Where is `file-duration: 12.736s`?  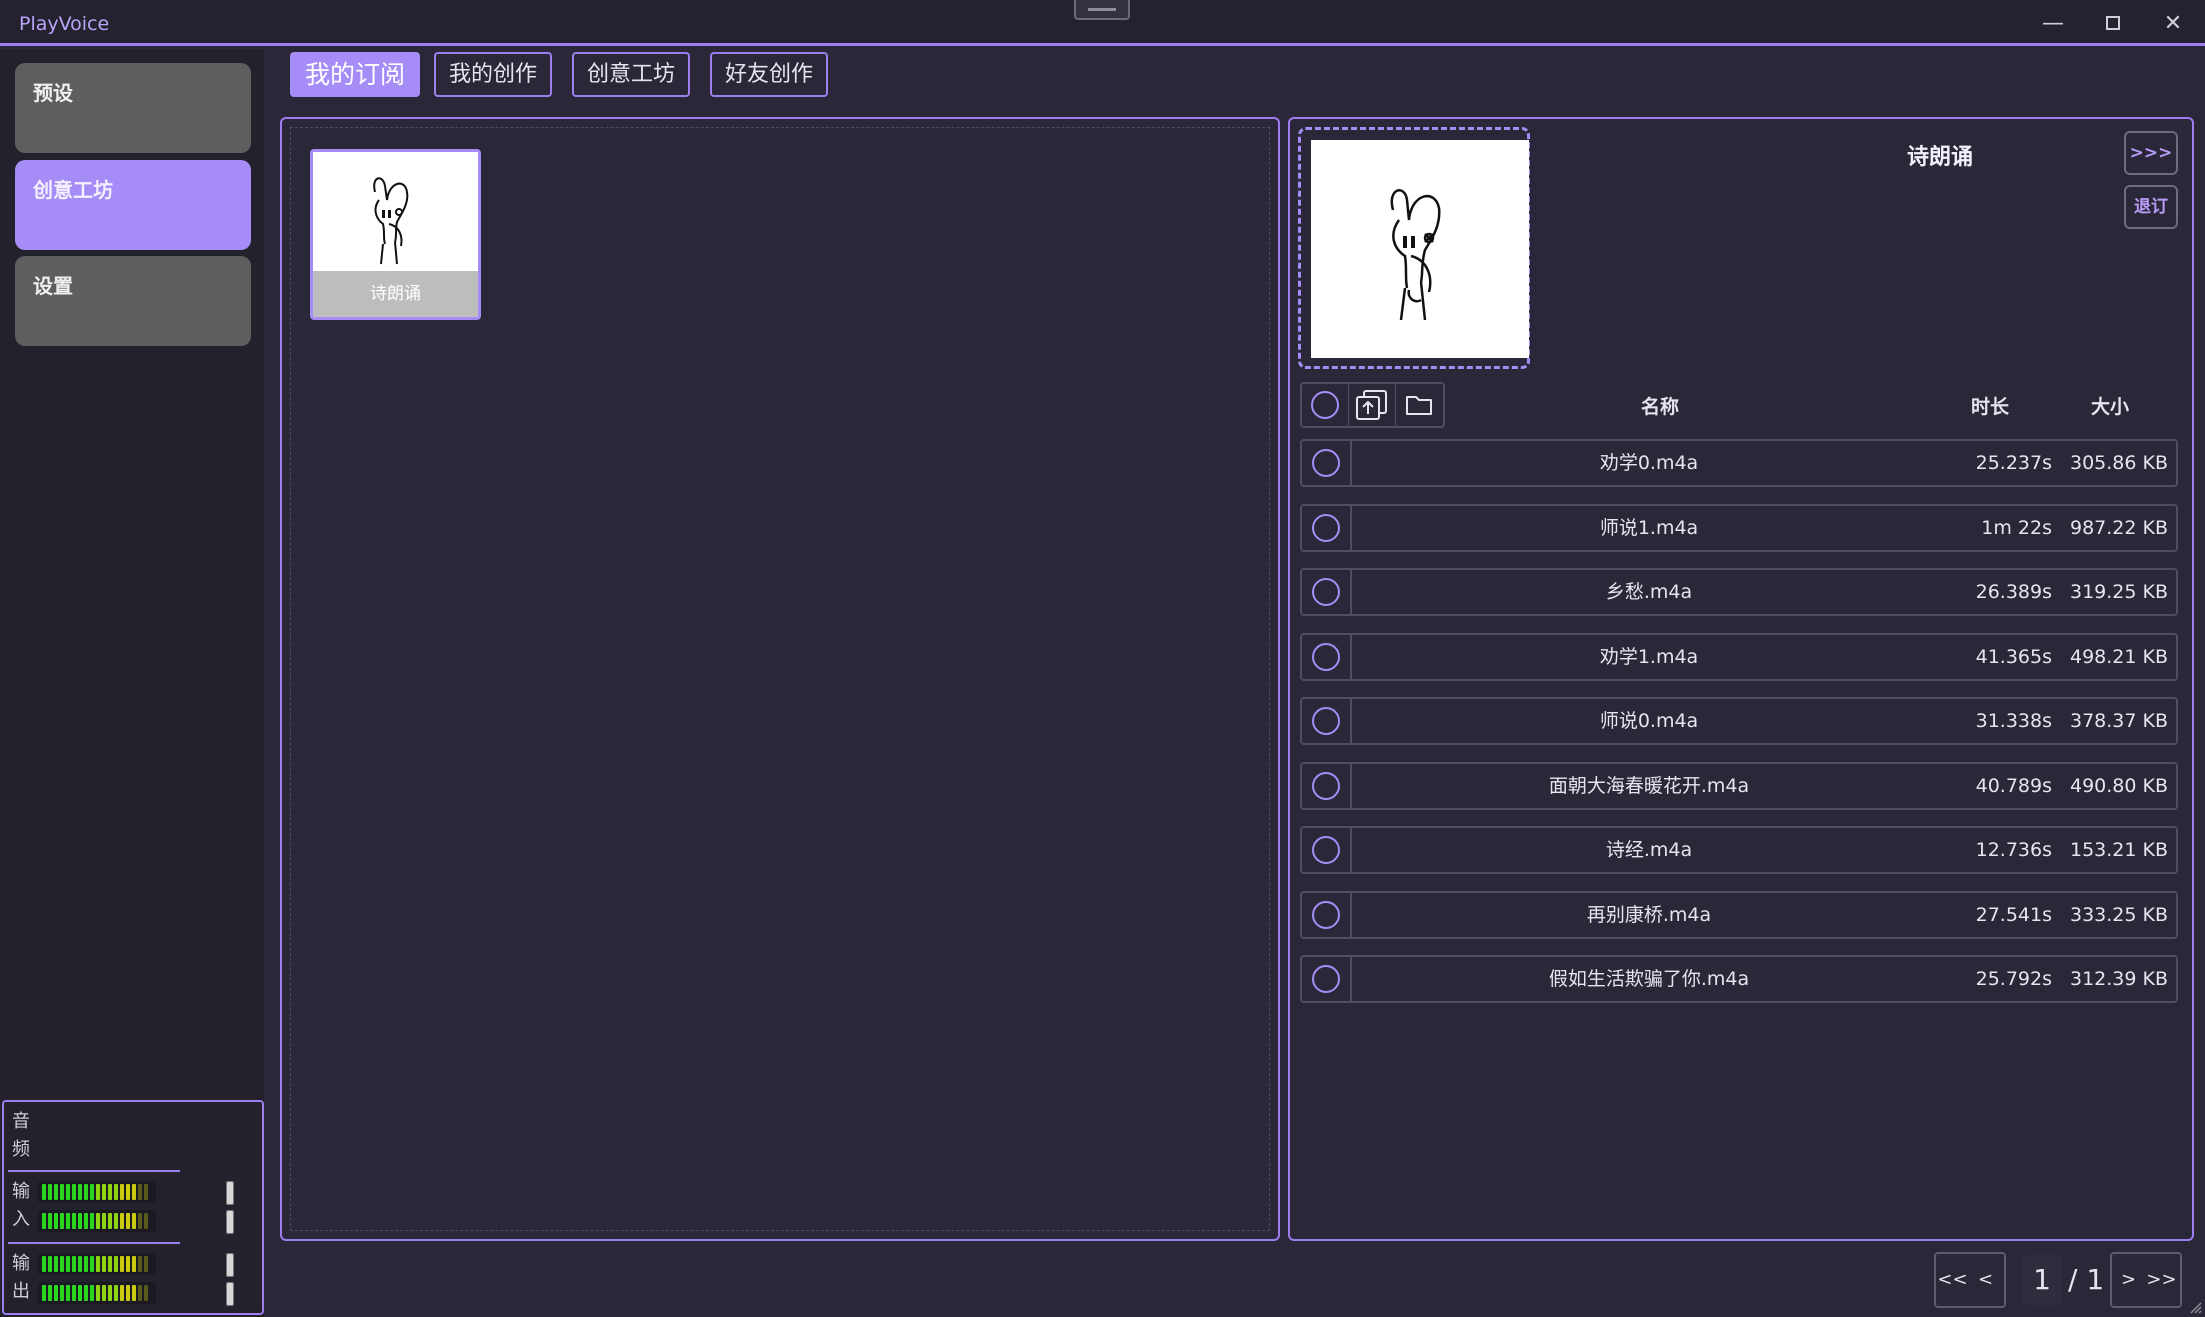
file-duration: 12.736s is located at coordinates (2013, 850).